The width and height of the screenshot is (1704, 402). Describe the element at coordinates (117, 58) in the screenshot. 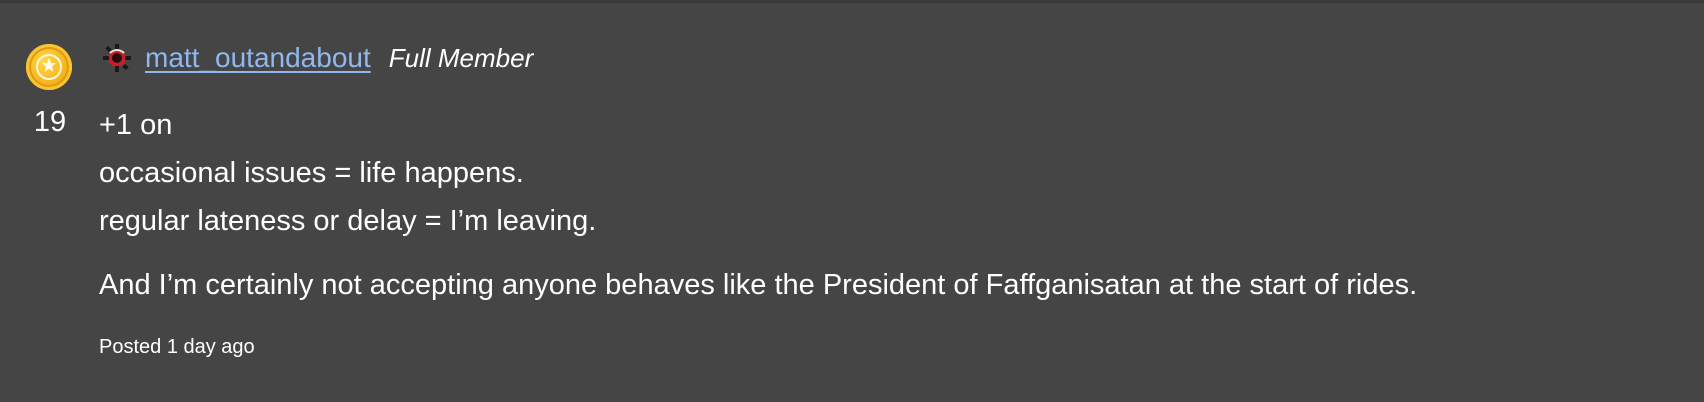

I see `avatar-emblem-icon` at that location.